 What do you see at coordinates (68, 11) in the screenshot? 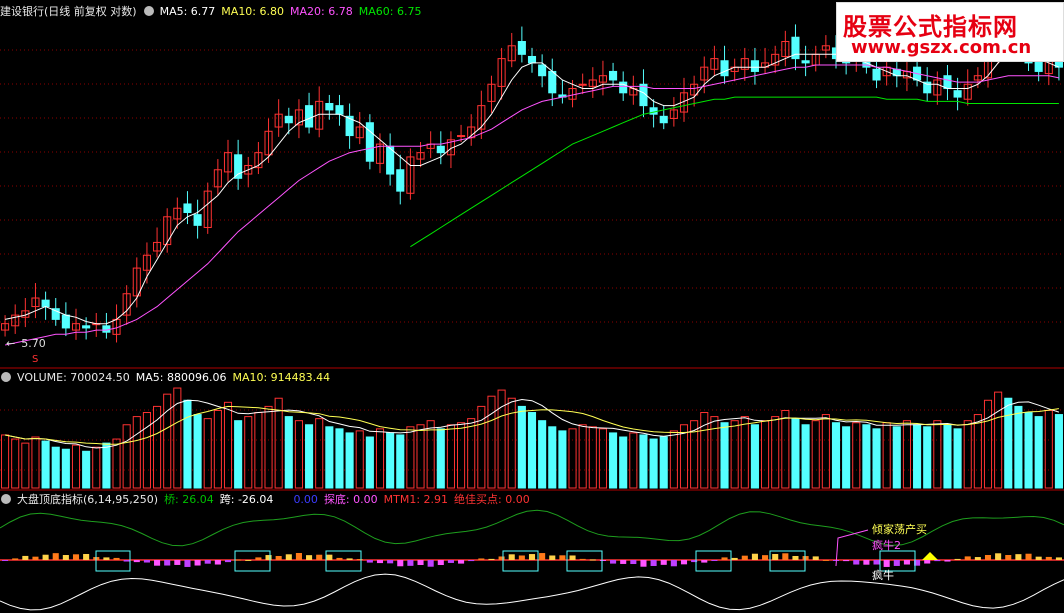
I see `stock-title: 建设银行(日线 前复权 对数)` at bounding box center [68, 11].